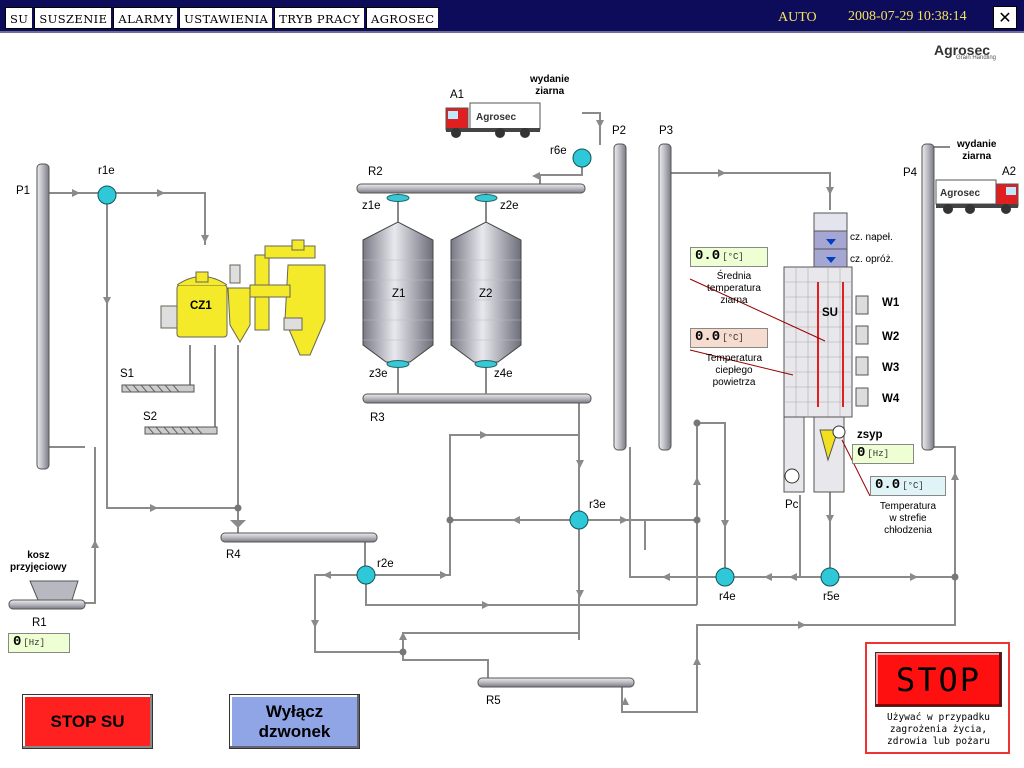  Describe the element at coordinates (146, 18) in the screenshot. I see `tab-alarmy: ALARMY` at that location.